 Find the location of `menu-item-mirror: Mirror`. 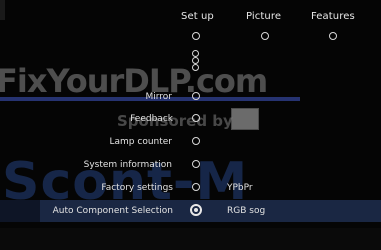

menu-item-mirror: Mirror is located at coordinates (158, 97).